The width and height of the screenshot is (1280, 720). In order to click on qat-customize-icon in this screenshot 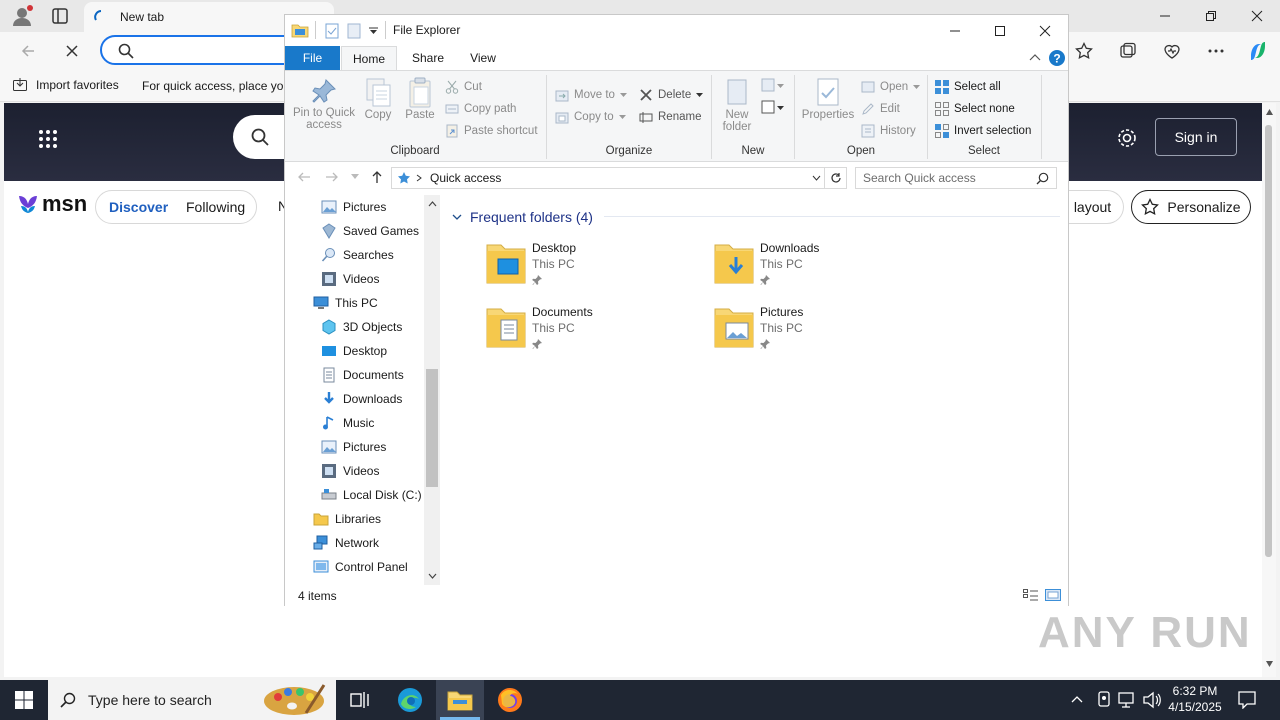, I will do `click(373, 31)`.